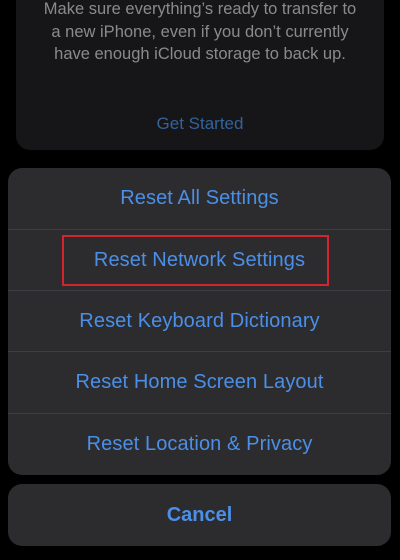  I want to click on reset-all-settings-button: Reset All Settings, so click(199, 198).